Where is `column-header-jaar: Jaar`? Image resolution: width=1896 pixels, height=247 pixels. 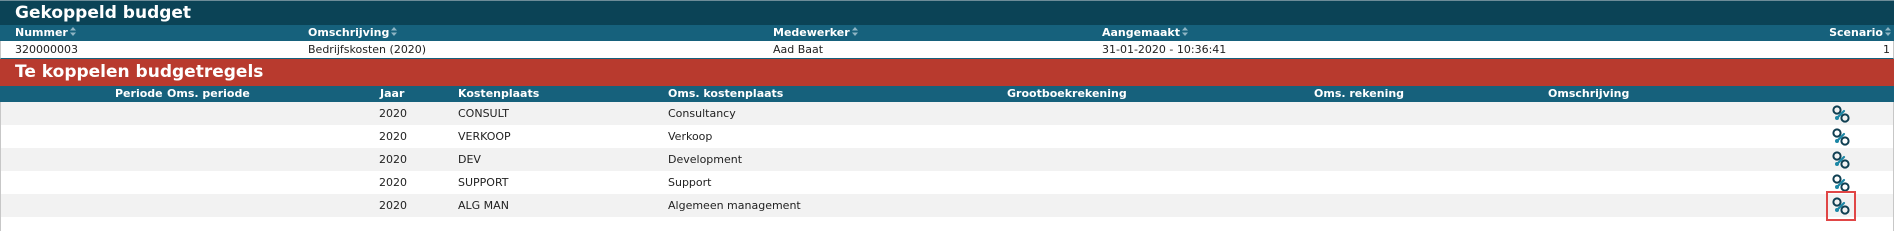
column-header-jaar: Jaar is located at coordinates (392, 93).